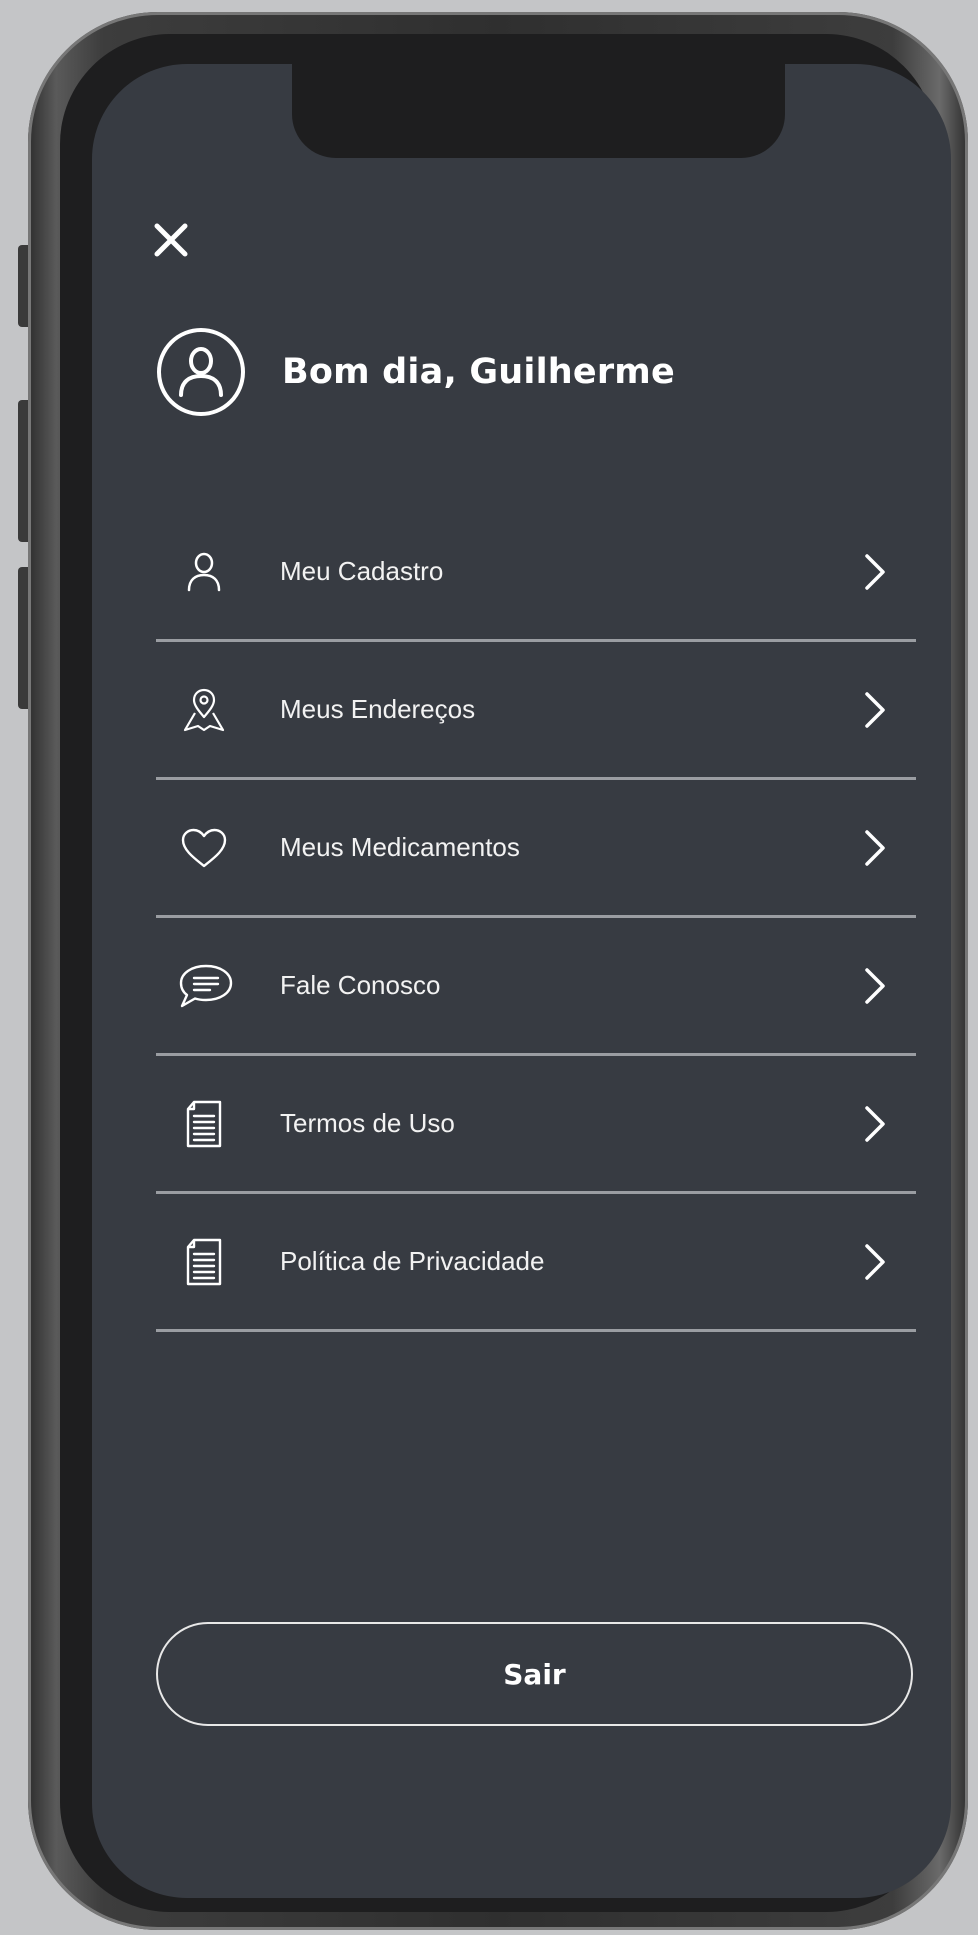 This screenshot has height=1935, width=978. I want to click on greeting-text: Bom dia, Guilherme, so click(478, 372).